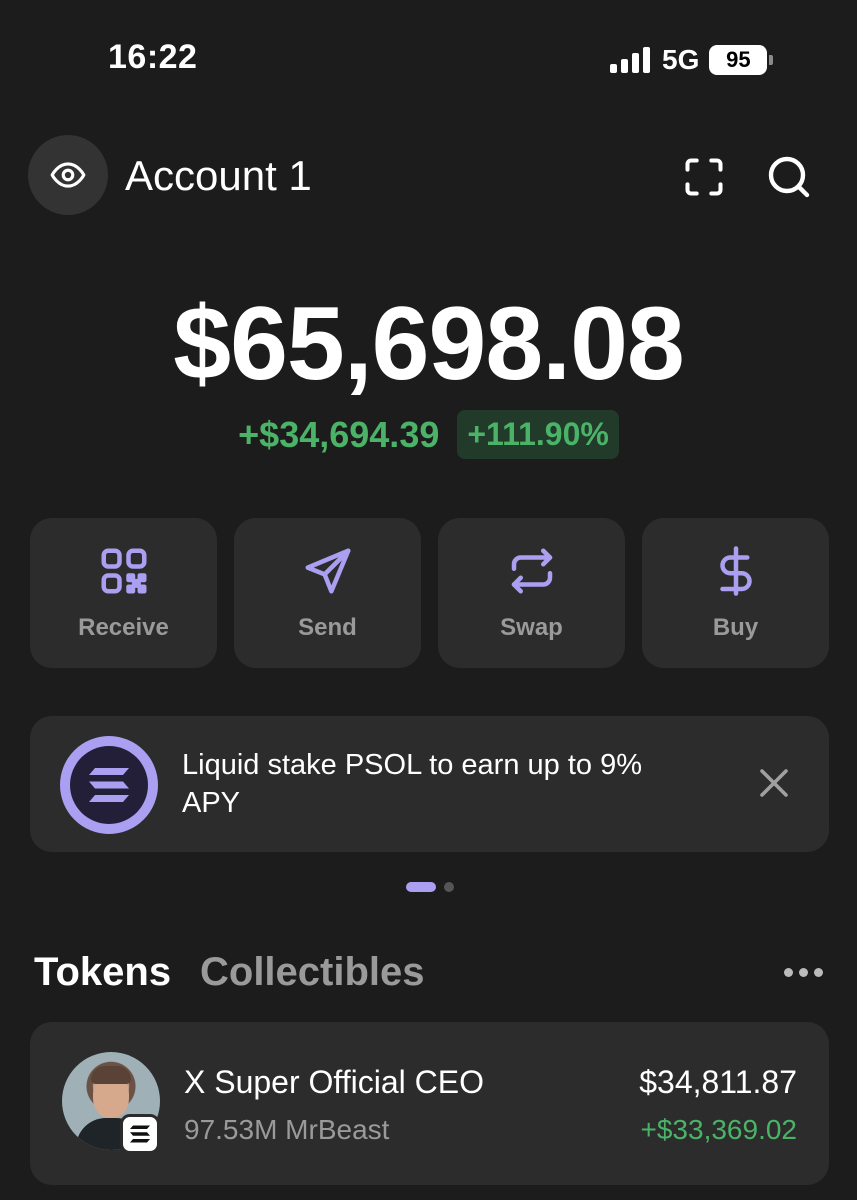 Image resolution: width=857 pixels, height=1200 pixels. Describe the element at coordinates (735, 627) in the screenshot. I see `buy-label: Buy` at that location.